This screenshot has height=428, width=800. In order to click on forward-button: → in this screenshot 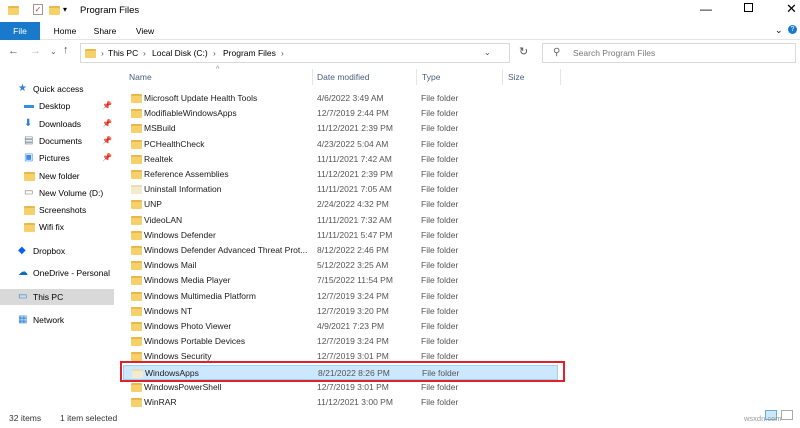, I will do `click(35, 51)`.